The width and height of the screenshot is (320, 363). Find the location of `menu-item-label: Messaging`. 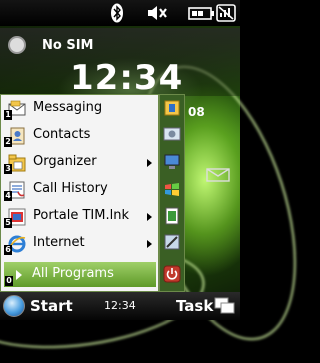

menu-item-label: Messaging is located at coordinates (68, 107).